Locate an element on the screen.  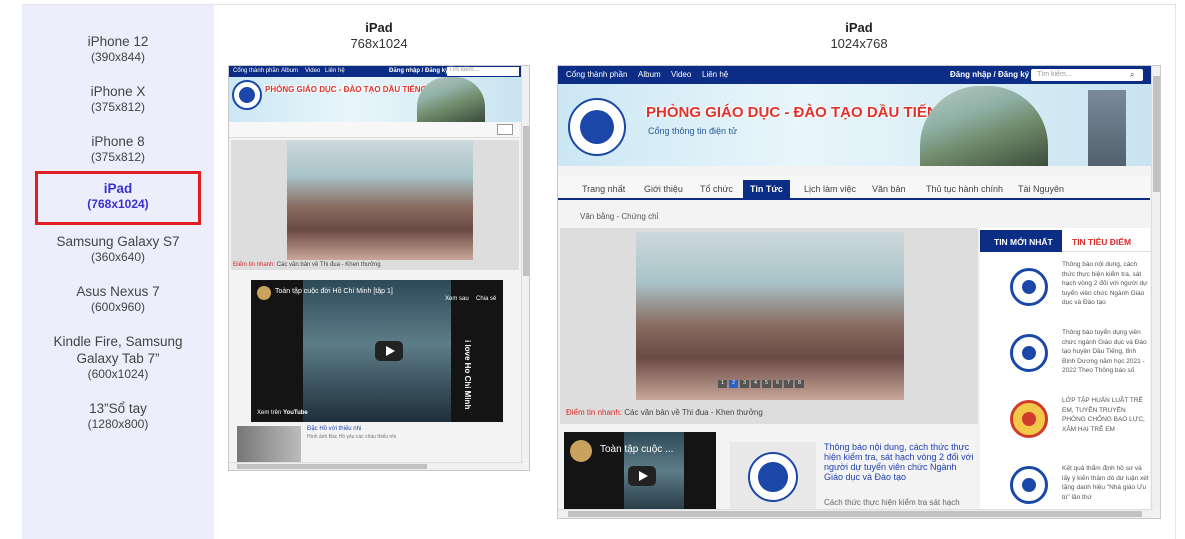
site-banner: PHÒNG GIÁO DỤC - ĐÀO TẠO DẦU TIẾNG is located at coordinates (379, 99).